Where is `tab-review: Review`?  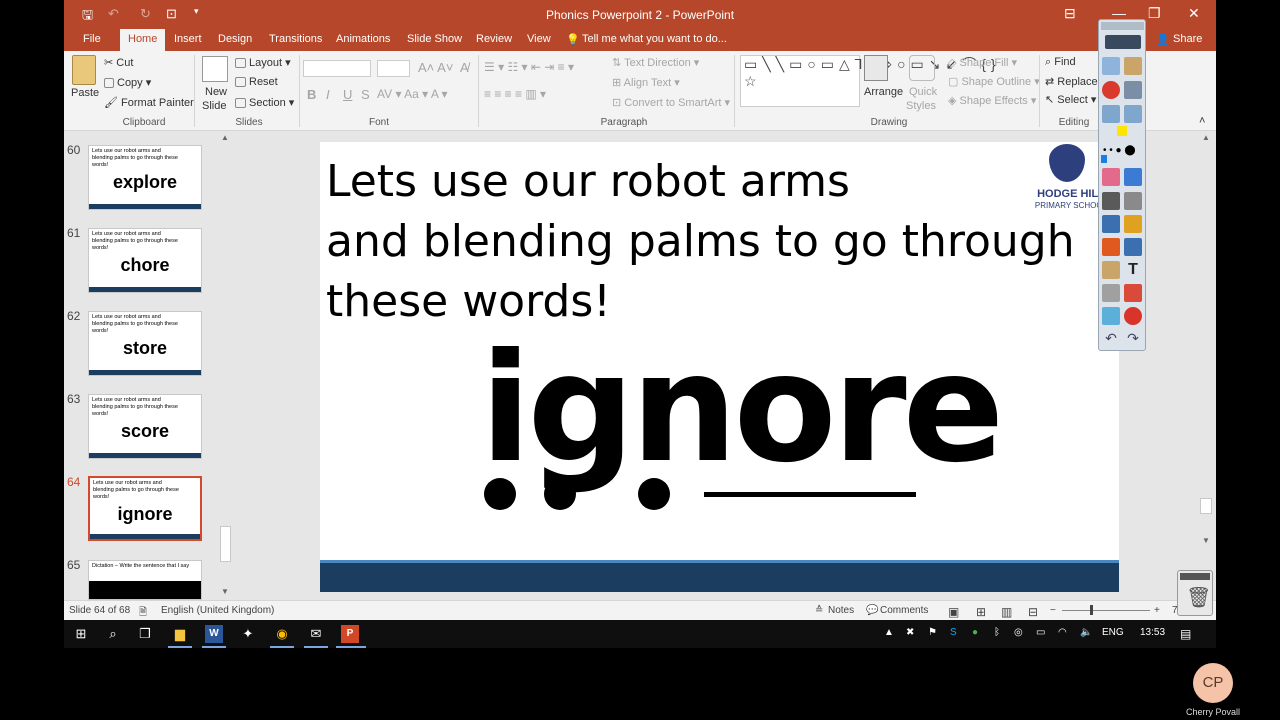 tab-review: Review is located at coordinates (494, 39).